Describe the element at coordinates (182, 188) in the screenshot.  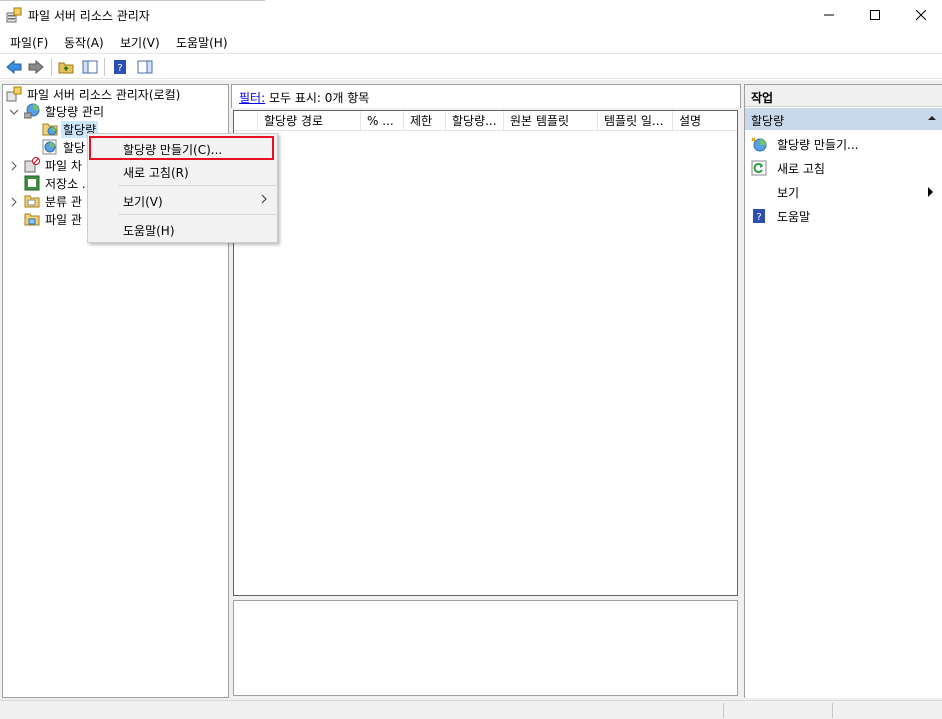
I see `context-menu: 할당량 만들기(C)... 새로 고침(R) 보기(V) 도움말(H)` at that location.